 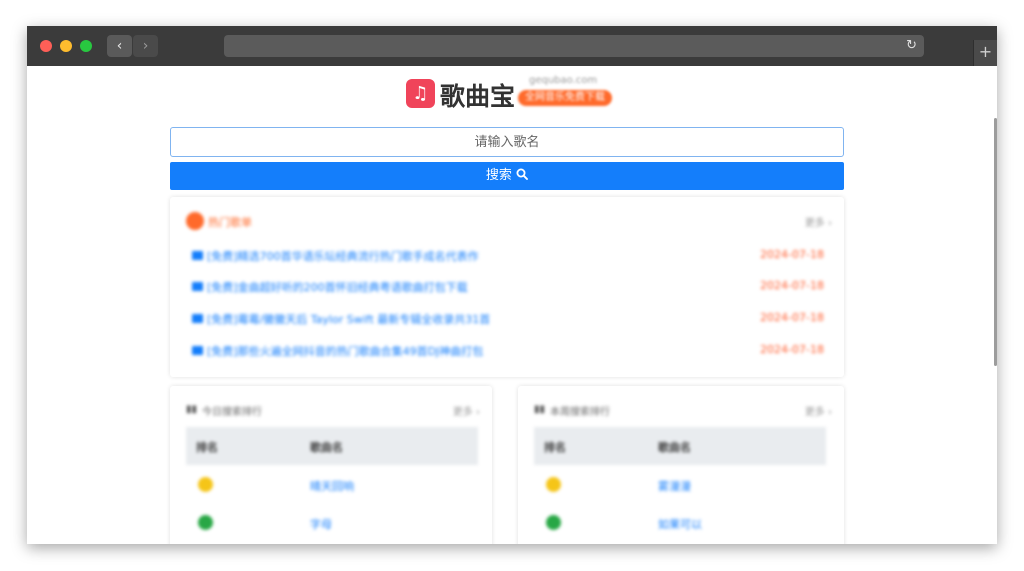 I want to click on table-row: 如果可以, so click(x=680, y=523).